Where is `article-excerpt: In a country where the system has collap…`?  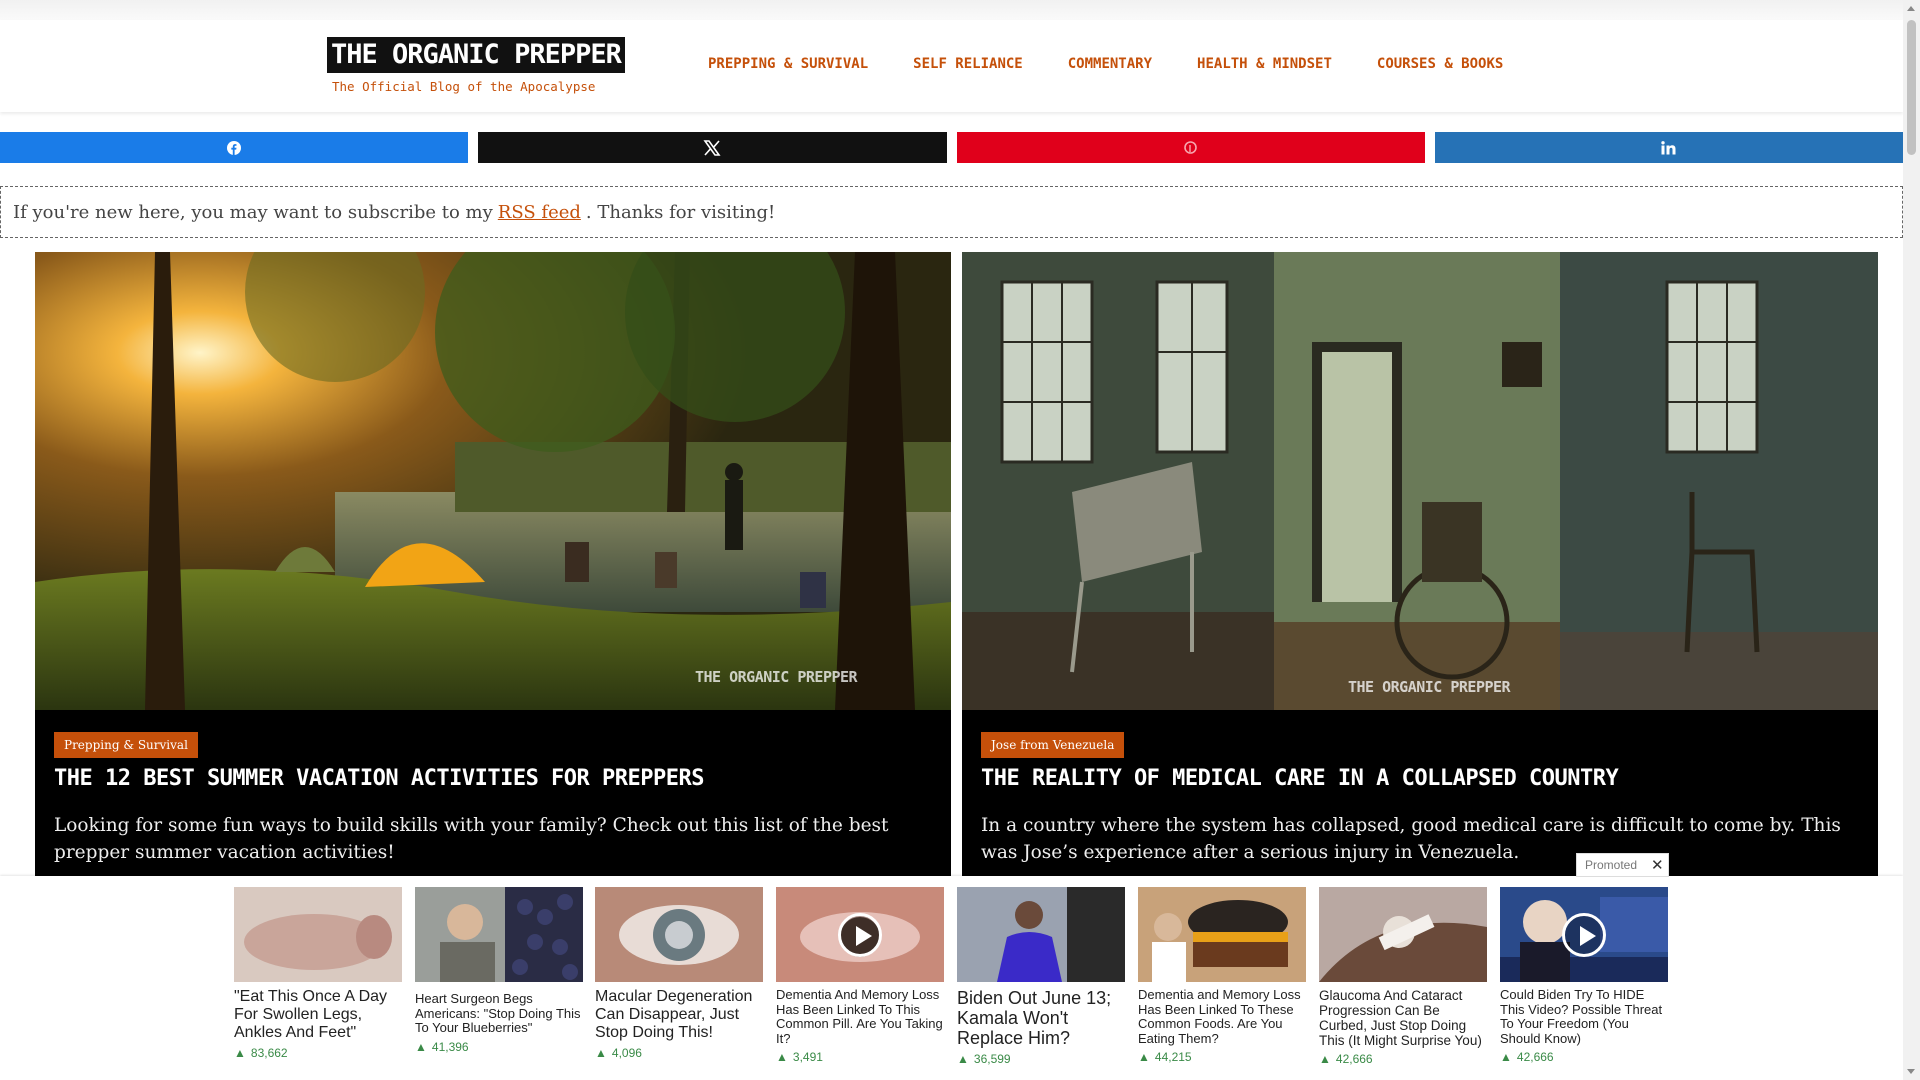 article-excerpt: In a country where the system has collap… is located at coordinates (1411, 839).